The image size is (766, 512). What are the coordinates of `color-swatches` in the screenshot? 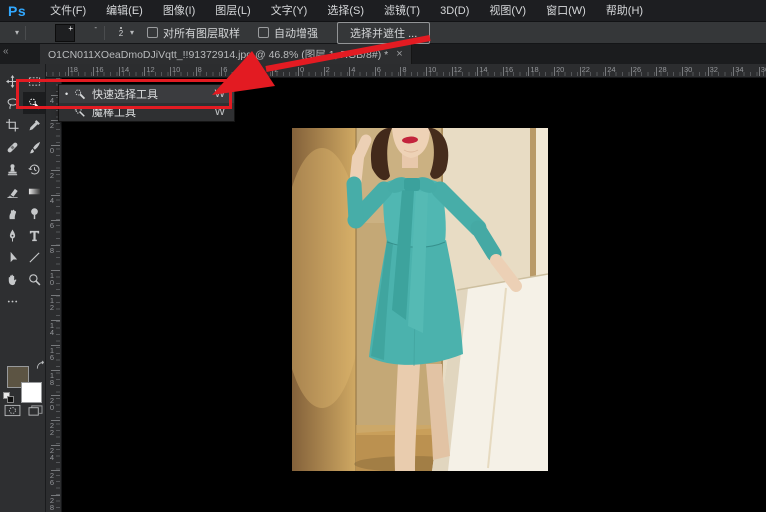 It's located at (24, 382).